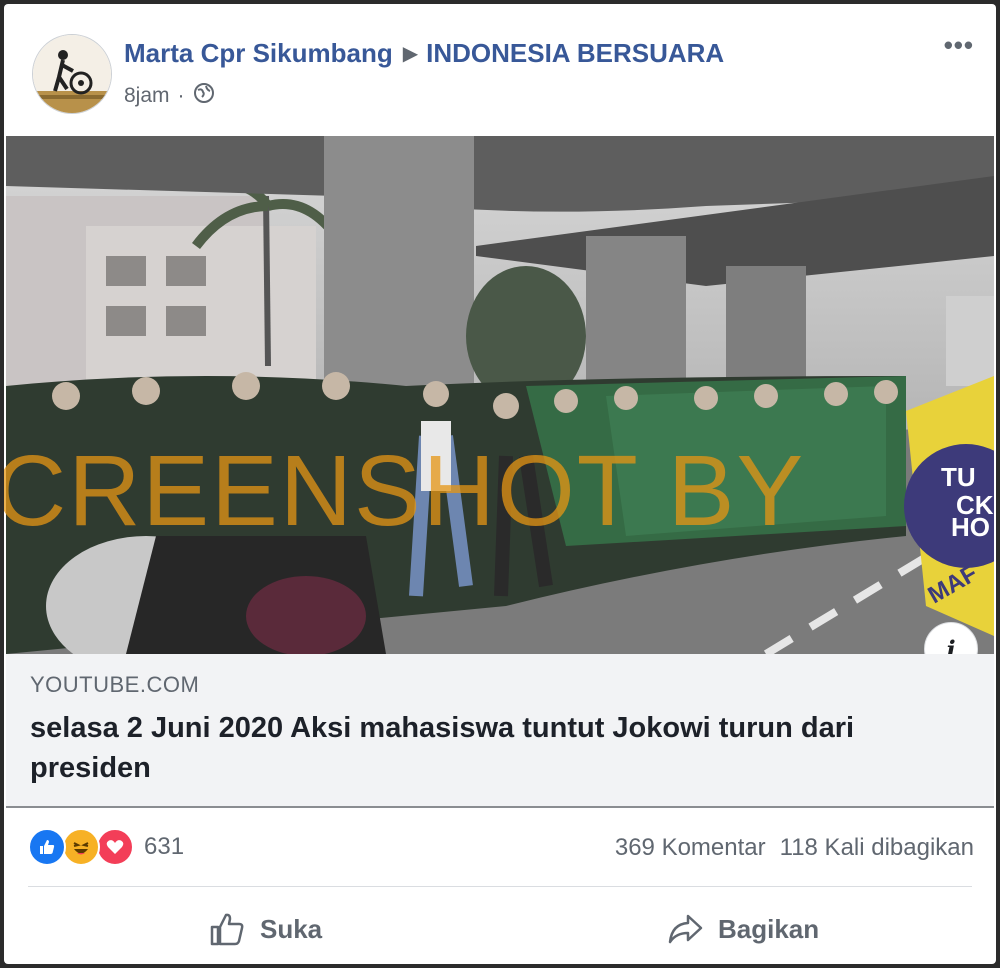  I want to click on haha-icon, so click(81, 847).